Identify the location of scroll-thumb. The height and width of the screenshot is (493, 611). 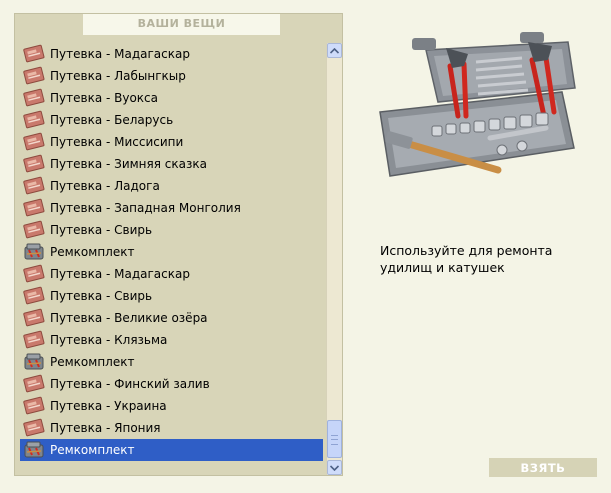
(334, 439).